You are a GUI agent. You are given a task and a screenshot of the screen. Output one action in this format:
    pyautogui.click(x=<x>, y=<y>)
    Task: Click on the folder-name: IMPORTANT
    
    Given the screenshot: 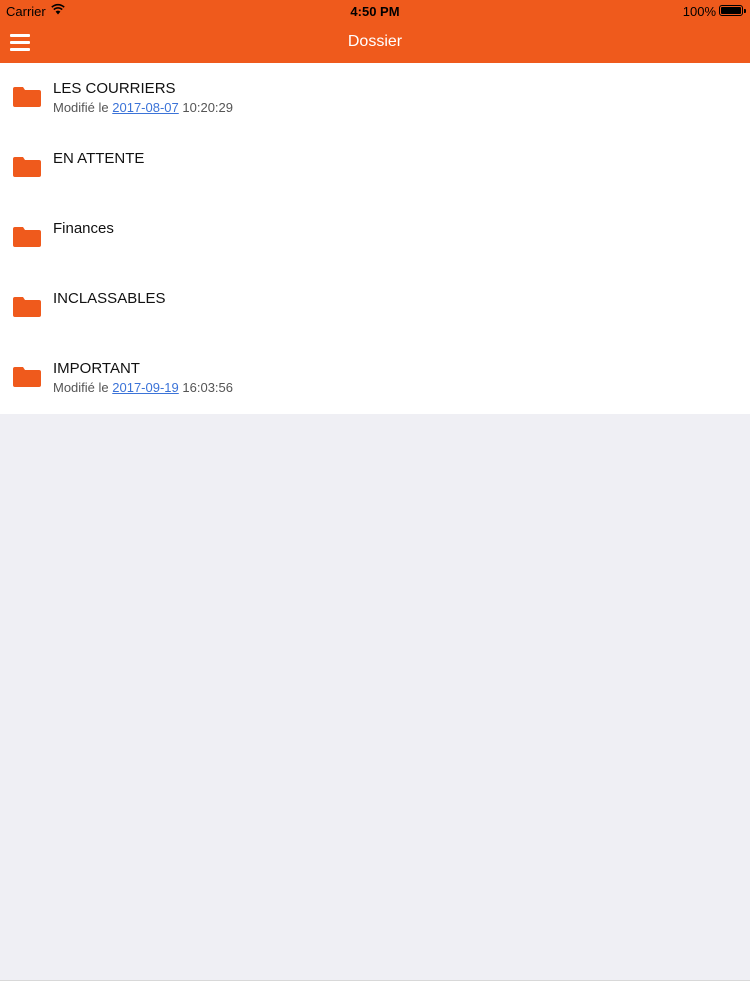 What is the action you would take?
    pyautogui.click(x=96, y=368)
    